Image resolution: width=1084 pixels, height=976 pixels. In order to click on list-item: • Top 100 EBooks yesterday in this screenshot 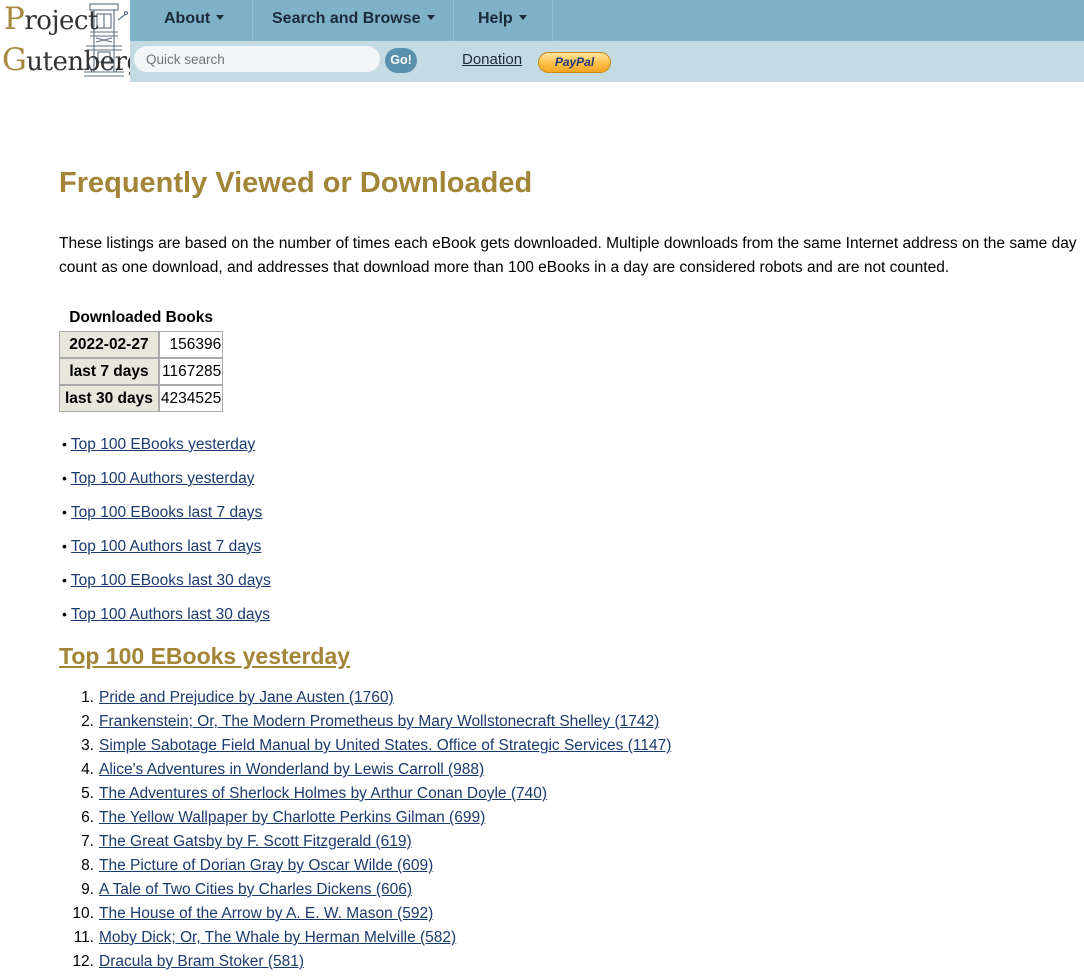, I will do `click(166, 451)`.